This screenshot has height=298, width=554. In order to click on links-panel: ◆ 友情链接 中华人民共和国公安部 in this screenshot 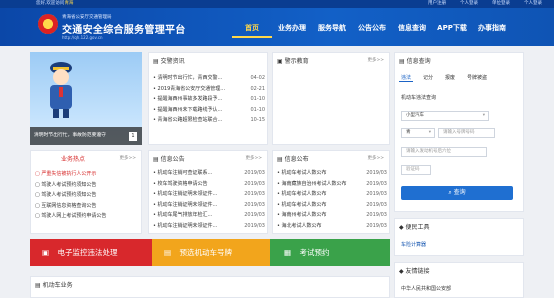, I will do `click(459, 280)`.